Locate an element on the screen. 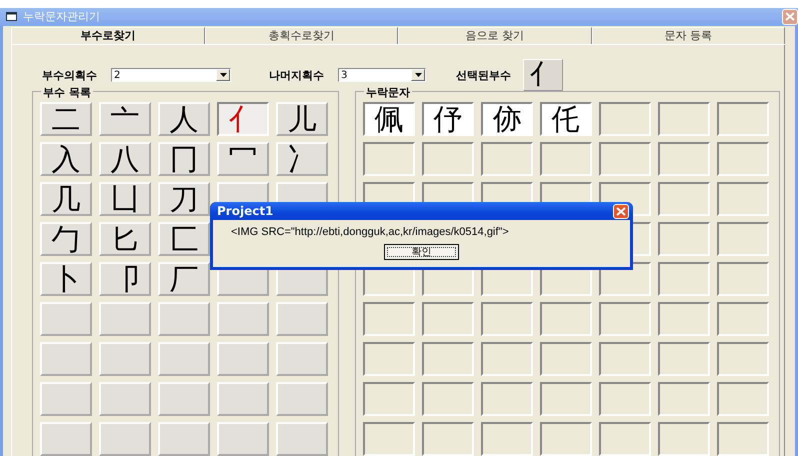  window-icon is located at coordinates (11, 17).